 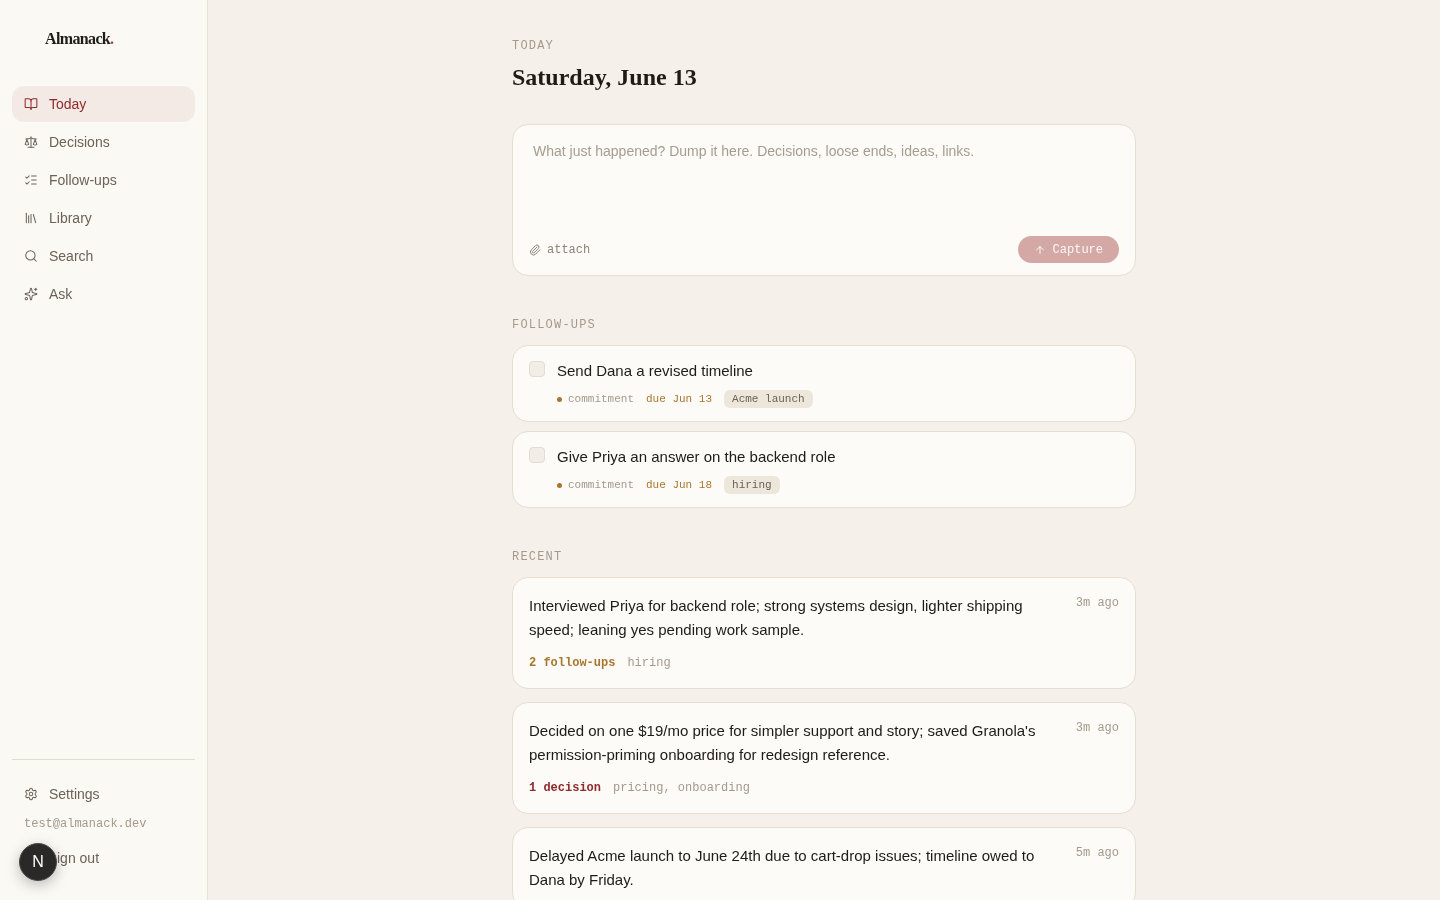 I want to click on checklist-icon, so click(x=31, y=180).